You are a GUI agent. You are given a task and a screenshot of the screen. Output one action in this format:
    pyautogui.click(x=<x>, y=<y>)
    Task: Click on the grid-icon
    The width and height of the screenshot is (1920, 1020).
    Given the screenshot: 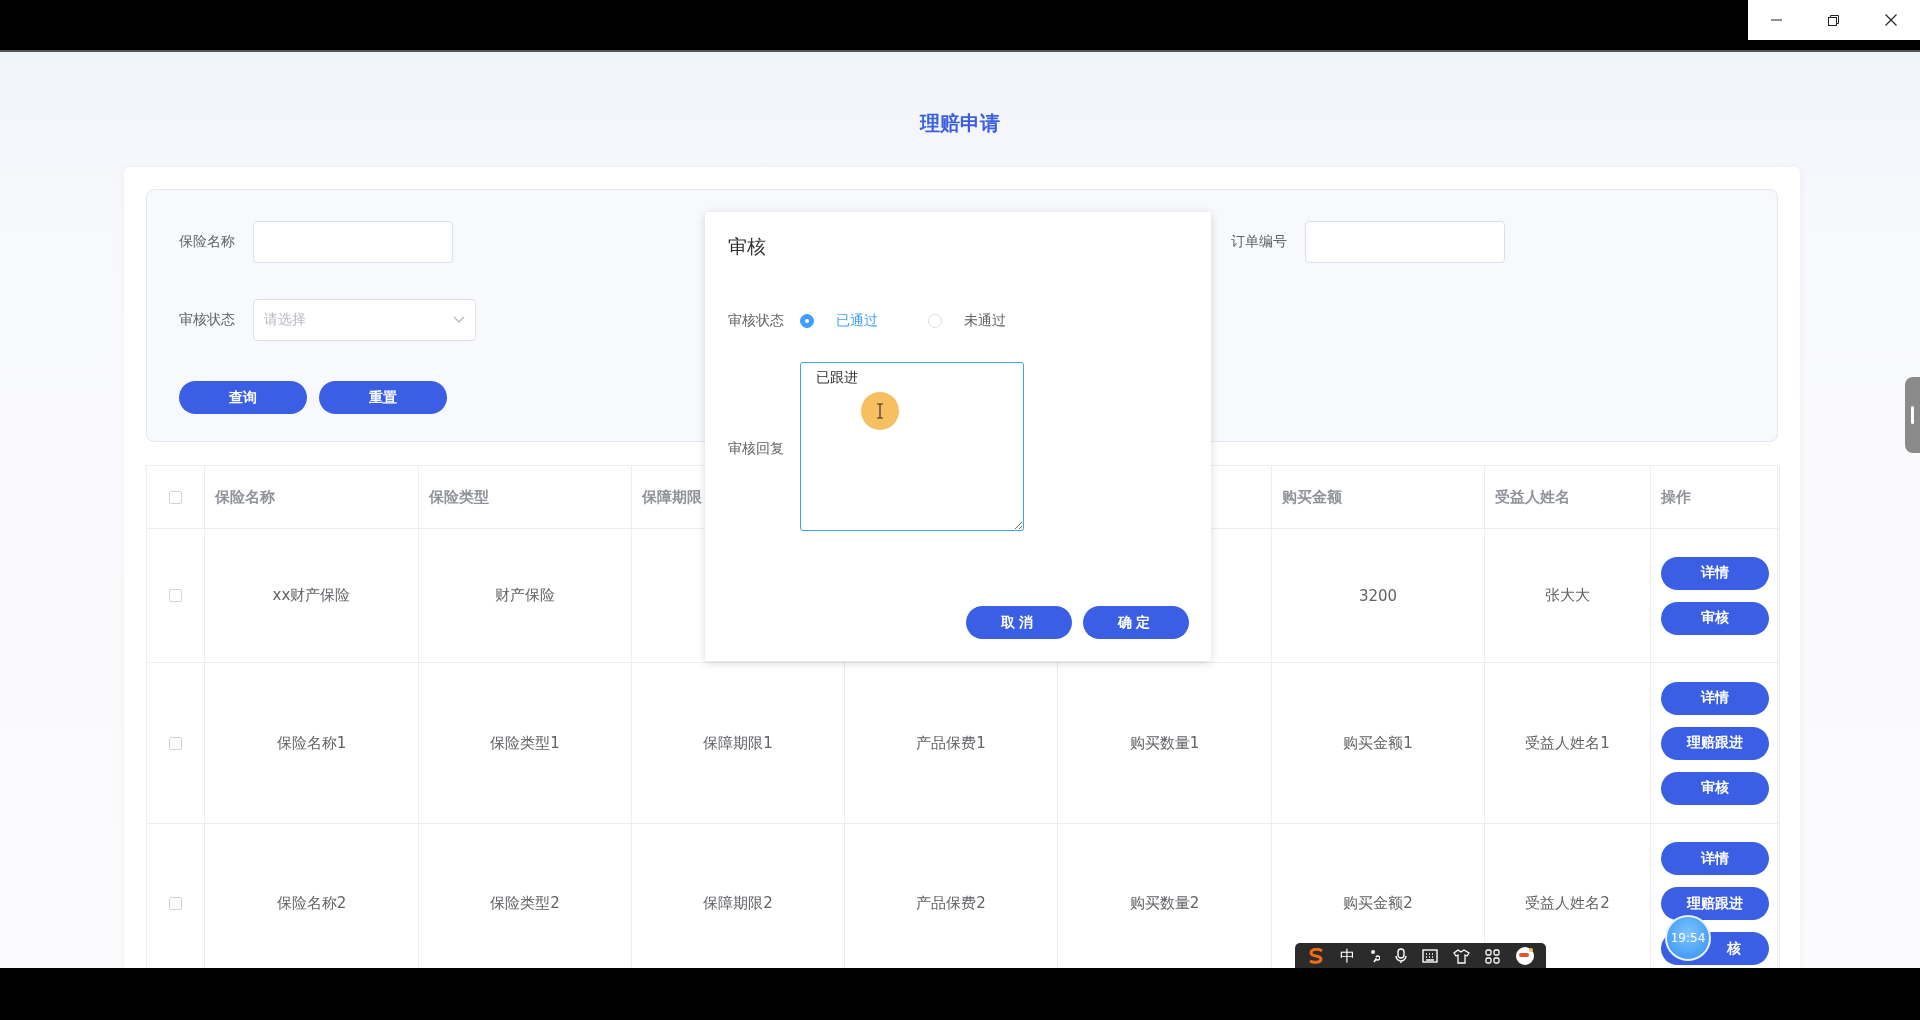 What is the action you would take?
    pyautogui.click(x=1492, y=956)
    